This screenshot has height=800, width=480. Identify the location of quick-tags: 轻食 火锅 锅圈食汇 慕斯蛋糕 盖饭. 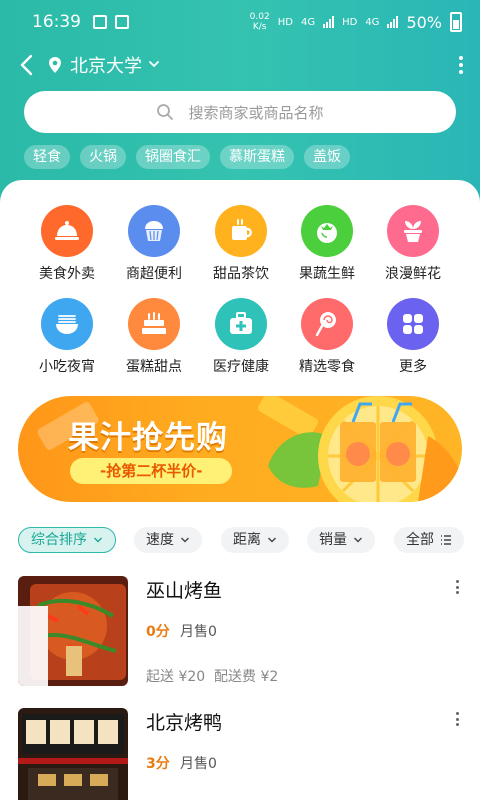
(187, 157).